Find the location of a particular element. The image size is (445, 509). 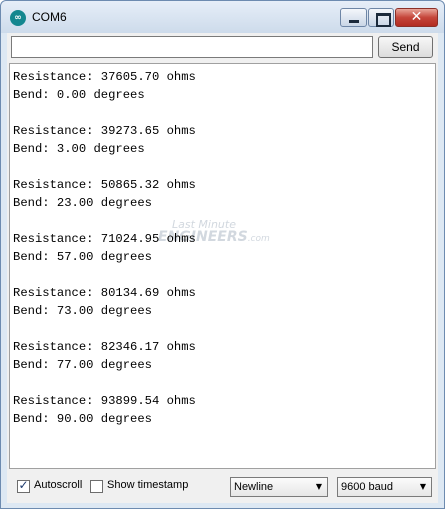

close-button: ✕ is located at coordinates (416, 17).